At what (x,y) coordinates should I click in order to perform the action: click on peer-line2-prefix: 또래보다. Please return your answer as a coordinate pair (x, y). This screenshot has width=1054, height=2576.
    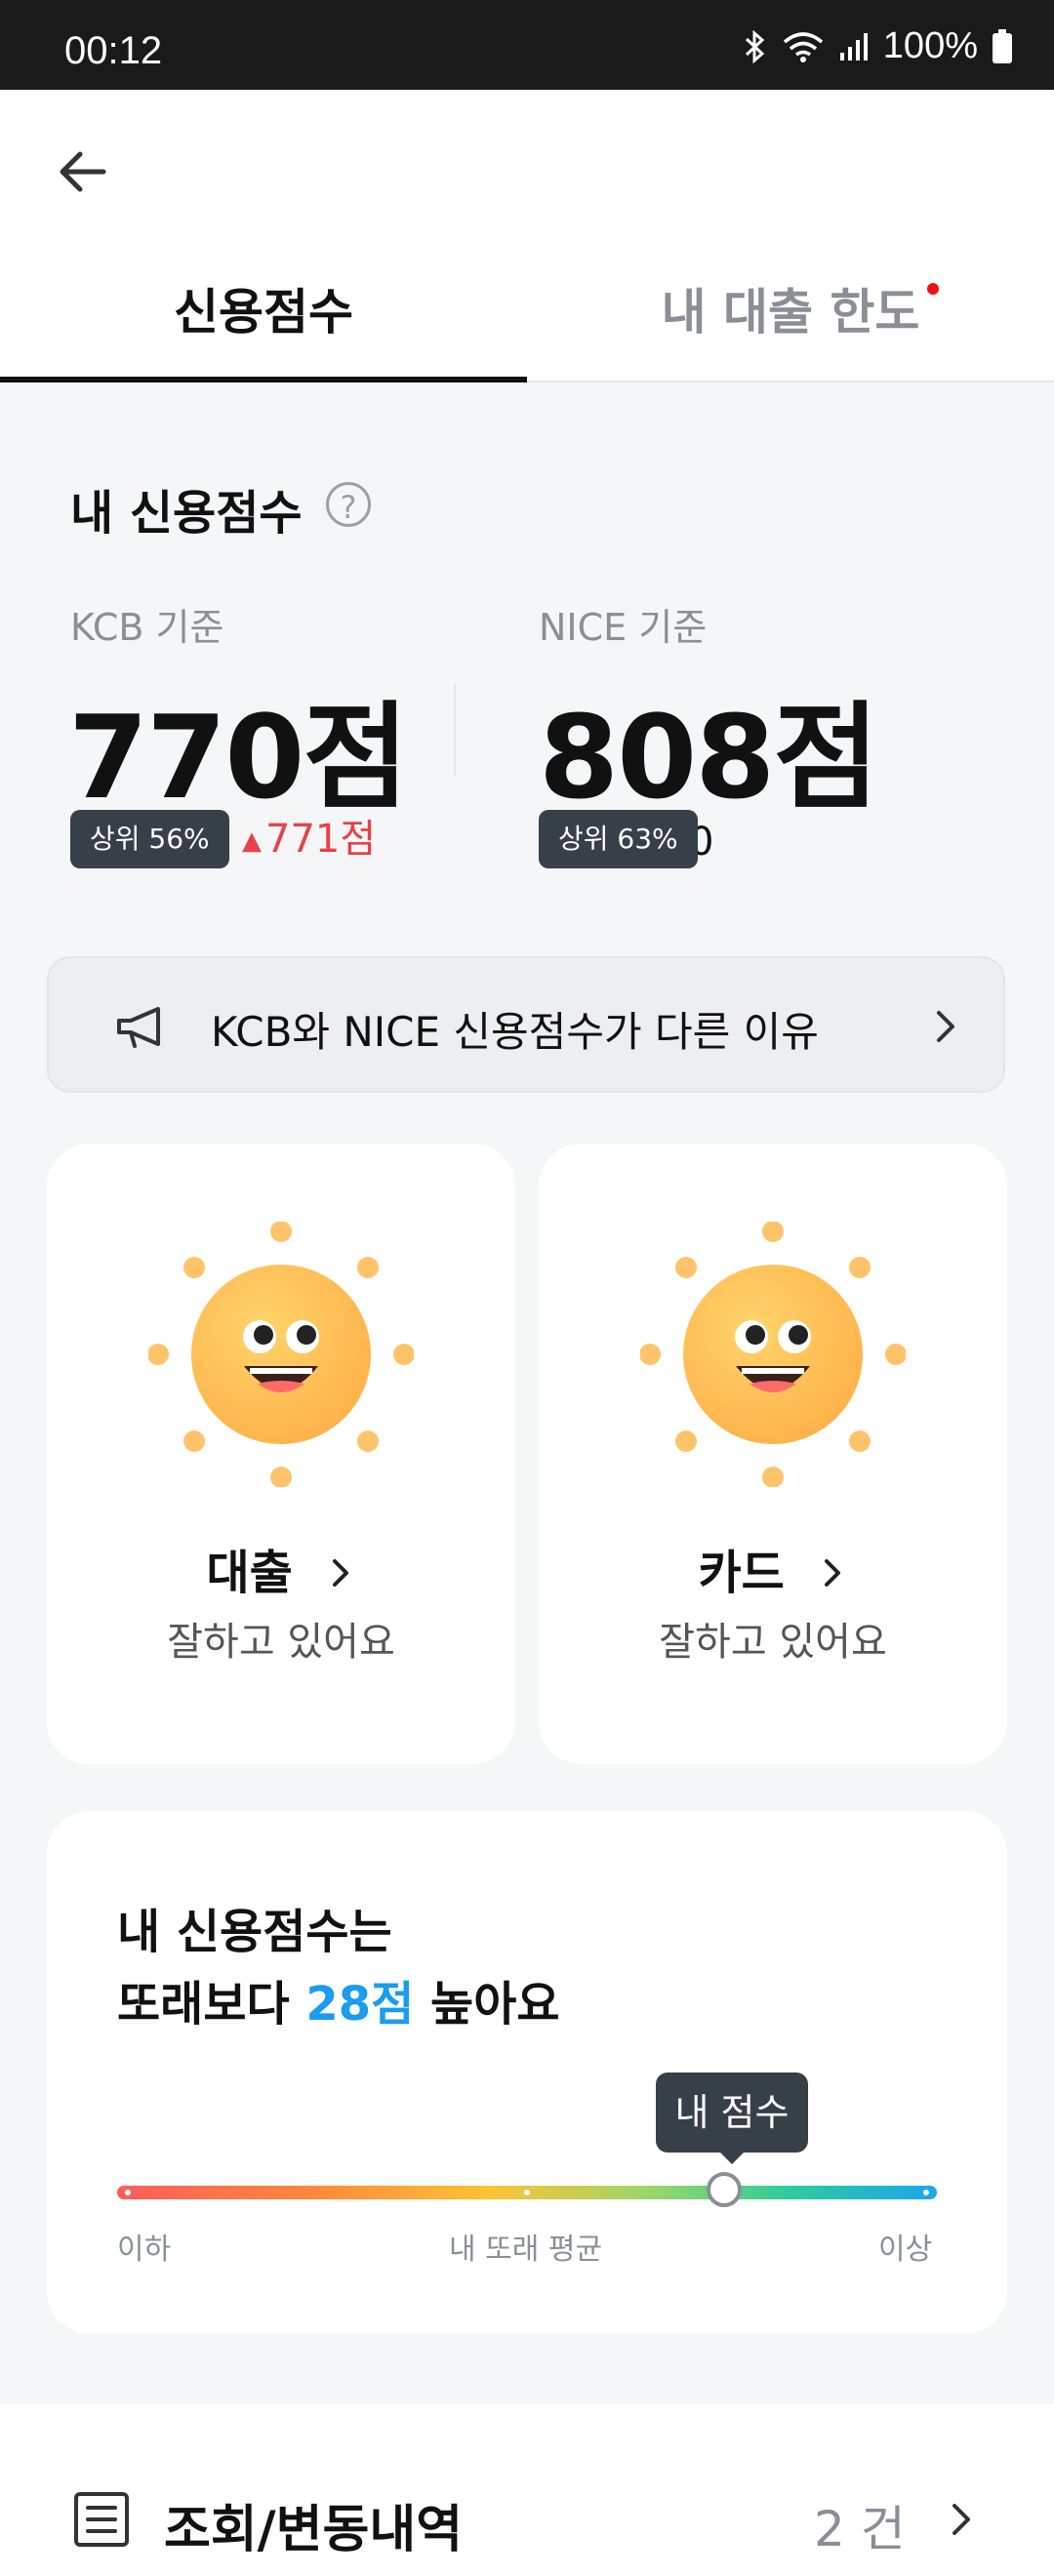
    Looking at the image, I should click on (211, 2004).